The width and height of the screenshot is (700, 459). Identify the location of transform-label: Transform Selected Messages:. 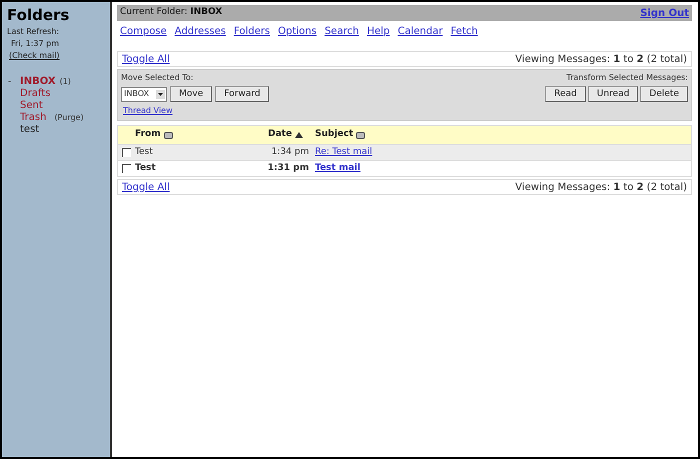
(627, 78).